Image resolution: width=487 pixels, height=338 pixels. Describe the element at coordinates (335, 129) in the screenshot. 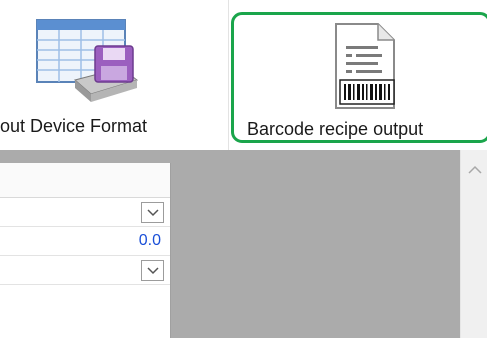

I see `barcode-recipe-output-label: Barcode recipe output` at that location.